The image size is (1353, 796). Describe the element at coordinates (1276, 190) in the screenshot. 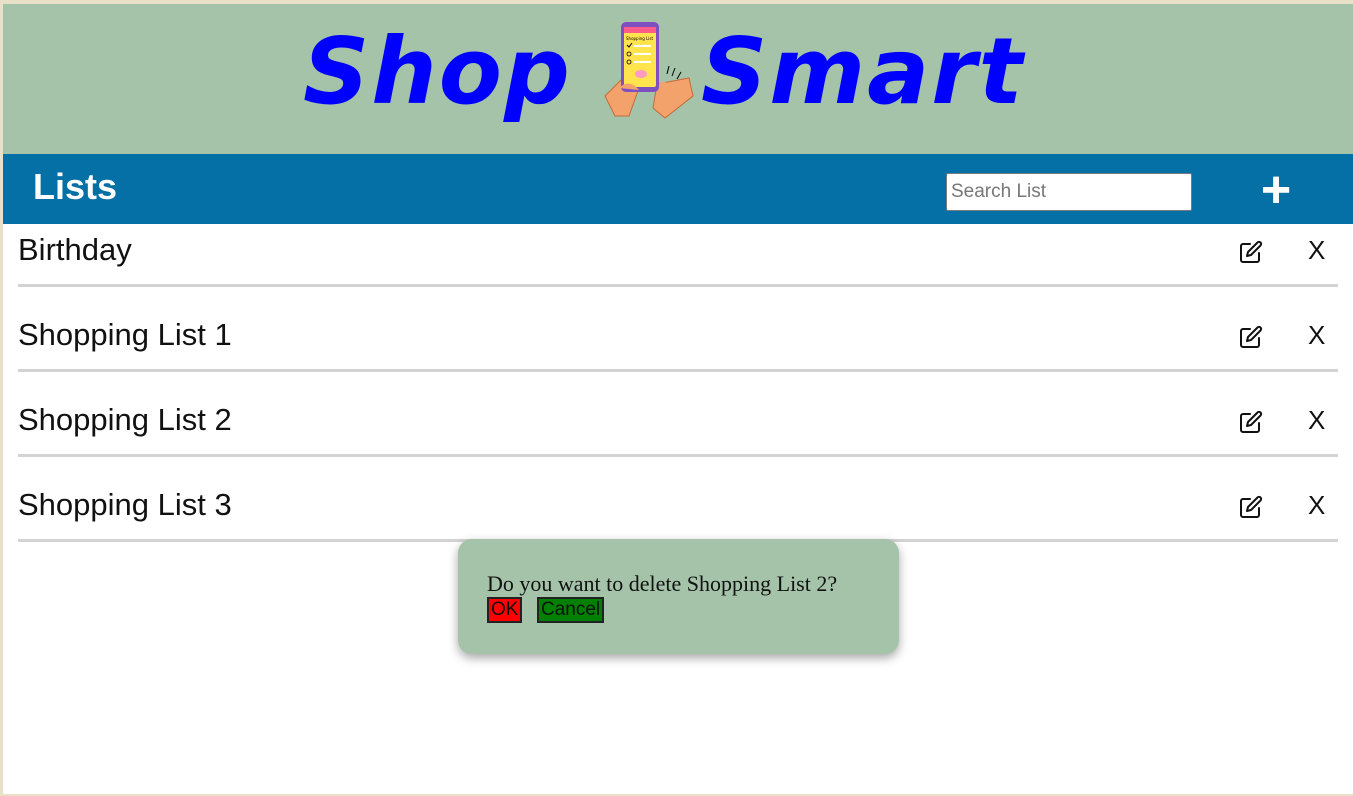

I see `add-list-button: +` at that location.